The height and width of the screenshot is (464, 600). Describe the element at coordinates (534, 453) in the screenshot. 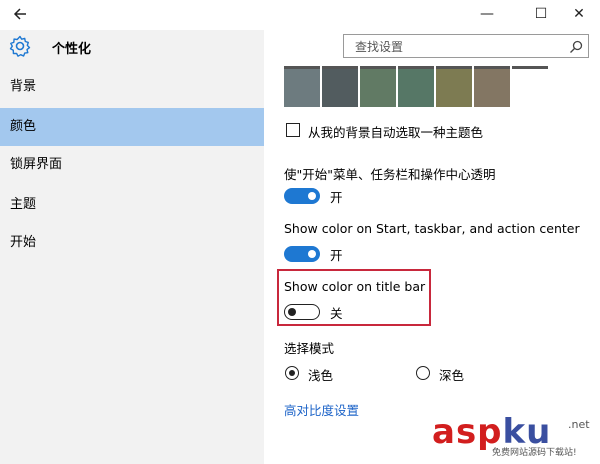

I see `watermark-subtitle: 免费网站源码下载站!` at that location.